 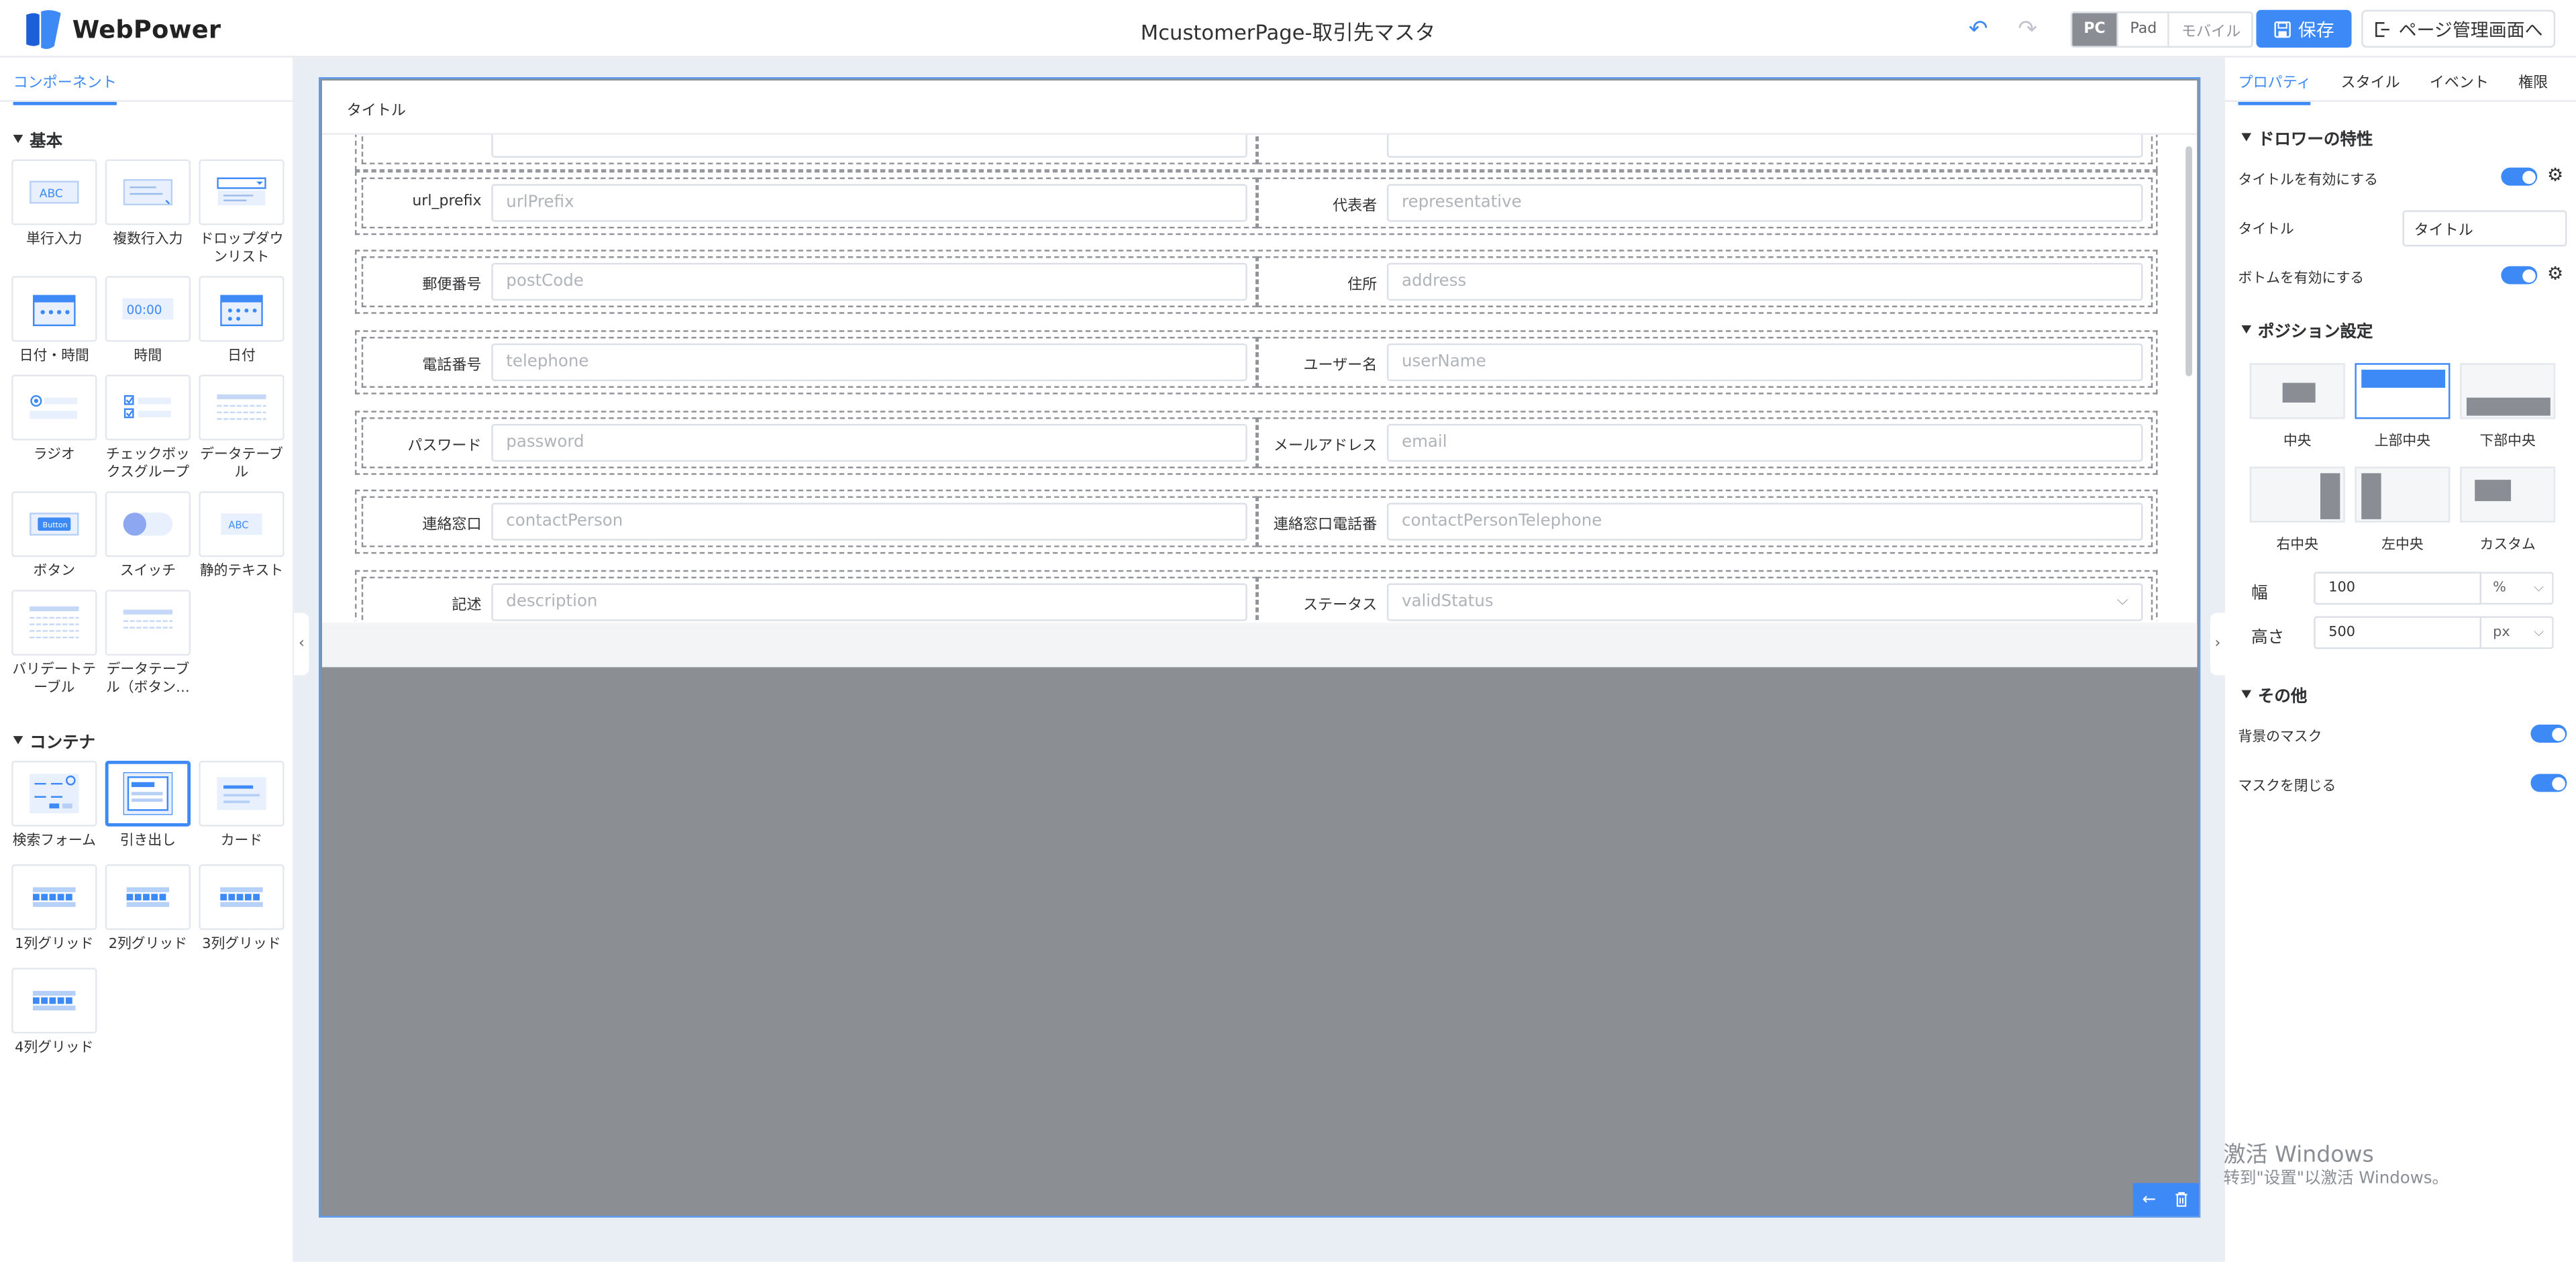 I want to click on form-field: 電話番号 telephone, so click(x=809, y=363).